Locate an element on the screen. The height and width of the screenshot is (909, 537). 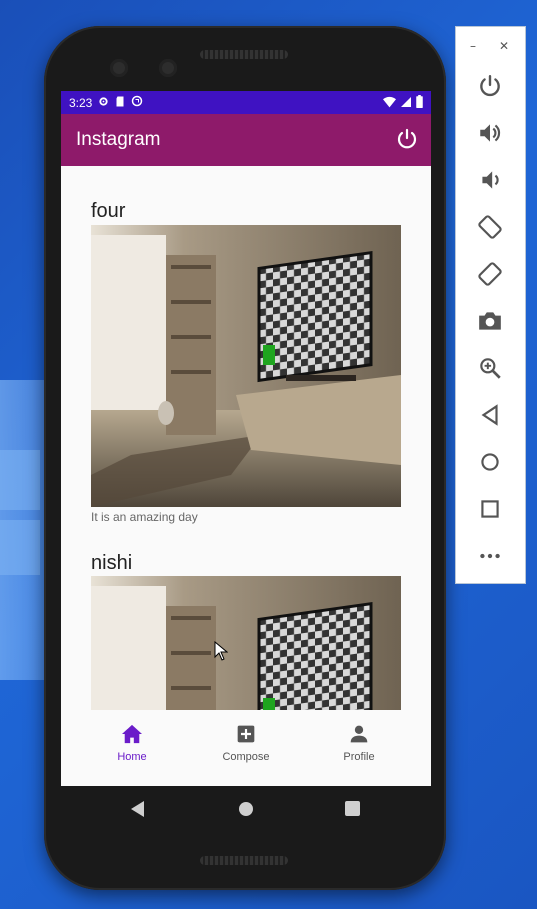
app-title: Instagram is located at coordinates (118, 139).